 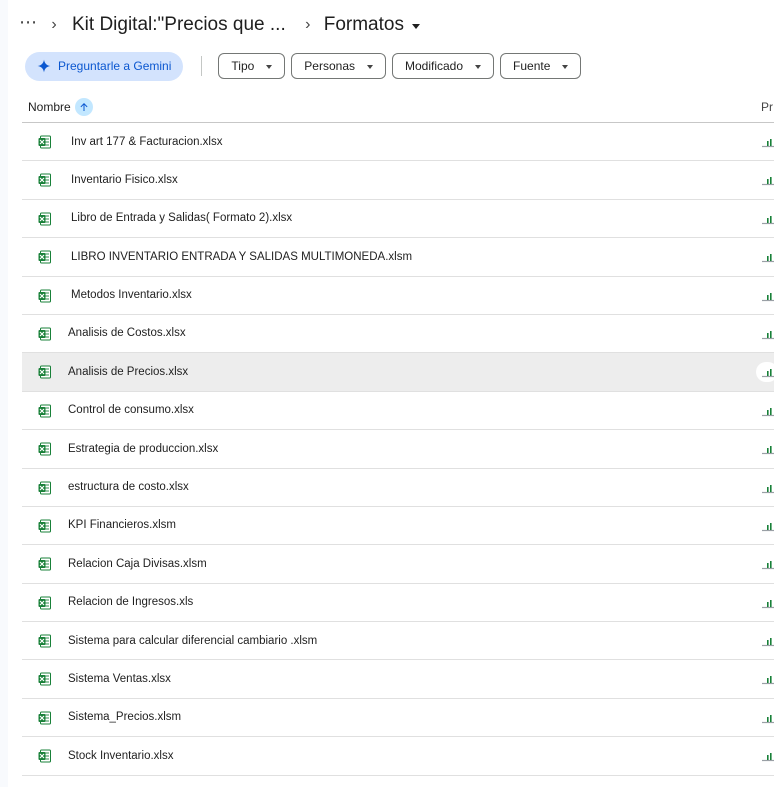 What do you see at coordinates (329, 66) in the screenshot?
I see `filter-people-label: Personas` at bounding box center [329, 66].